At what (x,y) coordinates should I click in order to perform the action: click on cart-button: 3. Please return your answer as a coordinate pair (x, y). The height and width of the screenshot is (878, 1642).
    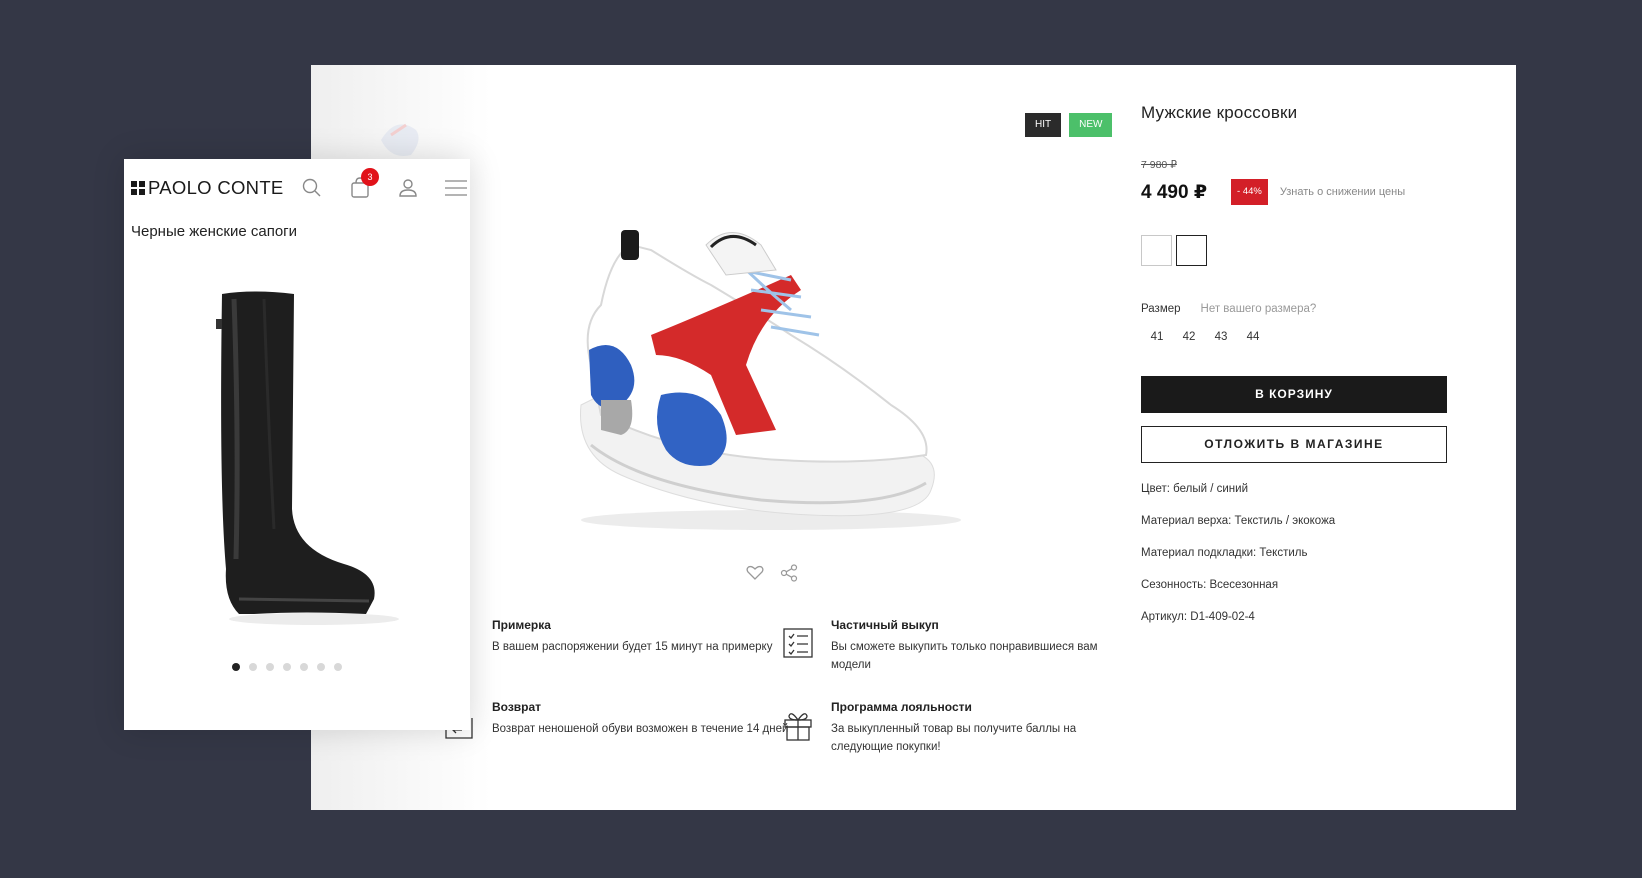
    Looking at the image, I should click on (363, 184).